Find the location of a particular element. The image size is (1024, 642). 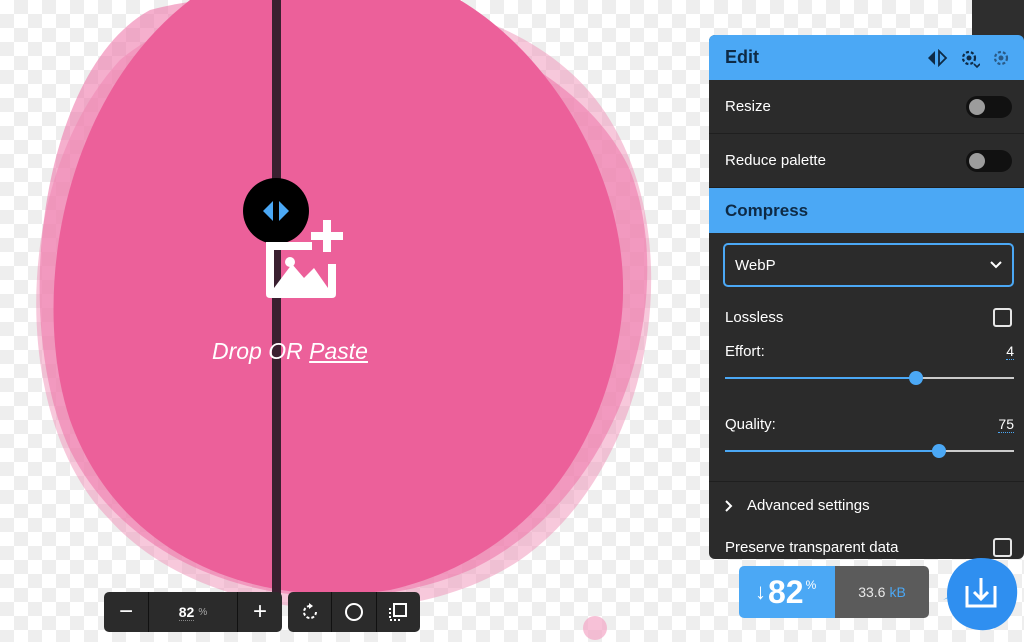

quality-slider is located at coordinates (869, 451).